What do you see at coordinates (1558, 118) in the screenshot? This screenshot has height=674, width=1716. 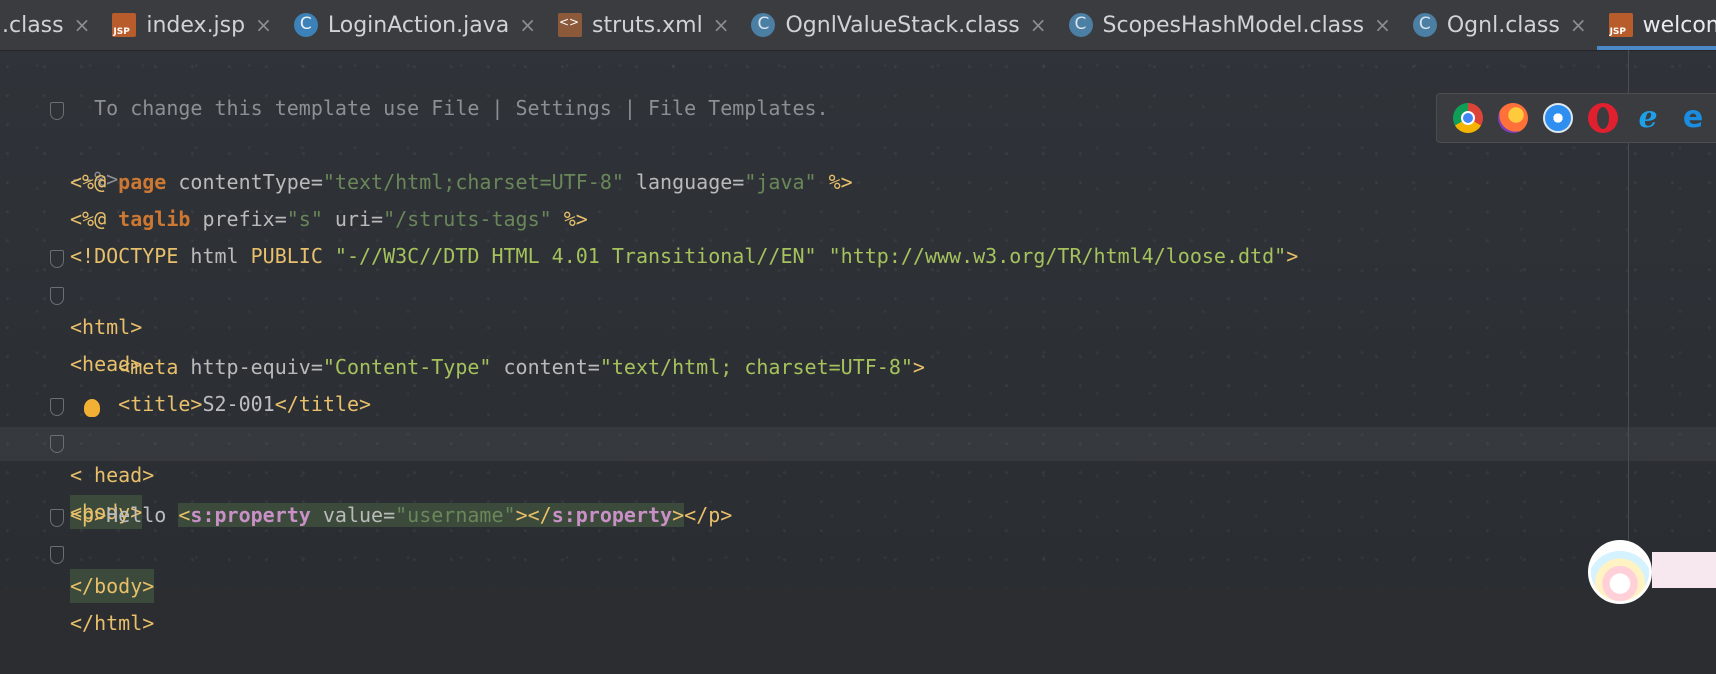 I see `safari-icon` at bounding box center [1558, 118].